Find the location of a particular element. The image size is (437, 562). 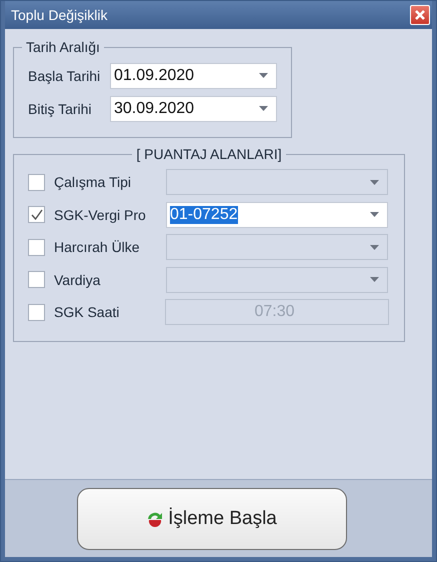

window-title: Toplu Değişiklik is located at coordinates (59, 15).